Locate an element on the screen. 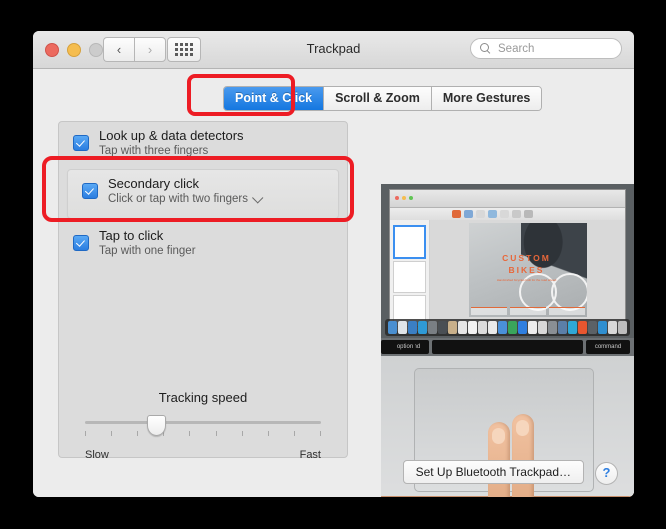  tab-point-and-click: Point & Click is located at coordinates (274, 98).